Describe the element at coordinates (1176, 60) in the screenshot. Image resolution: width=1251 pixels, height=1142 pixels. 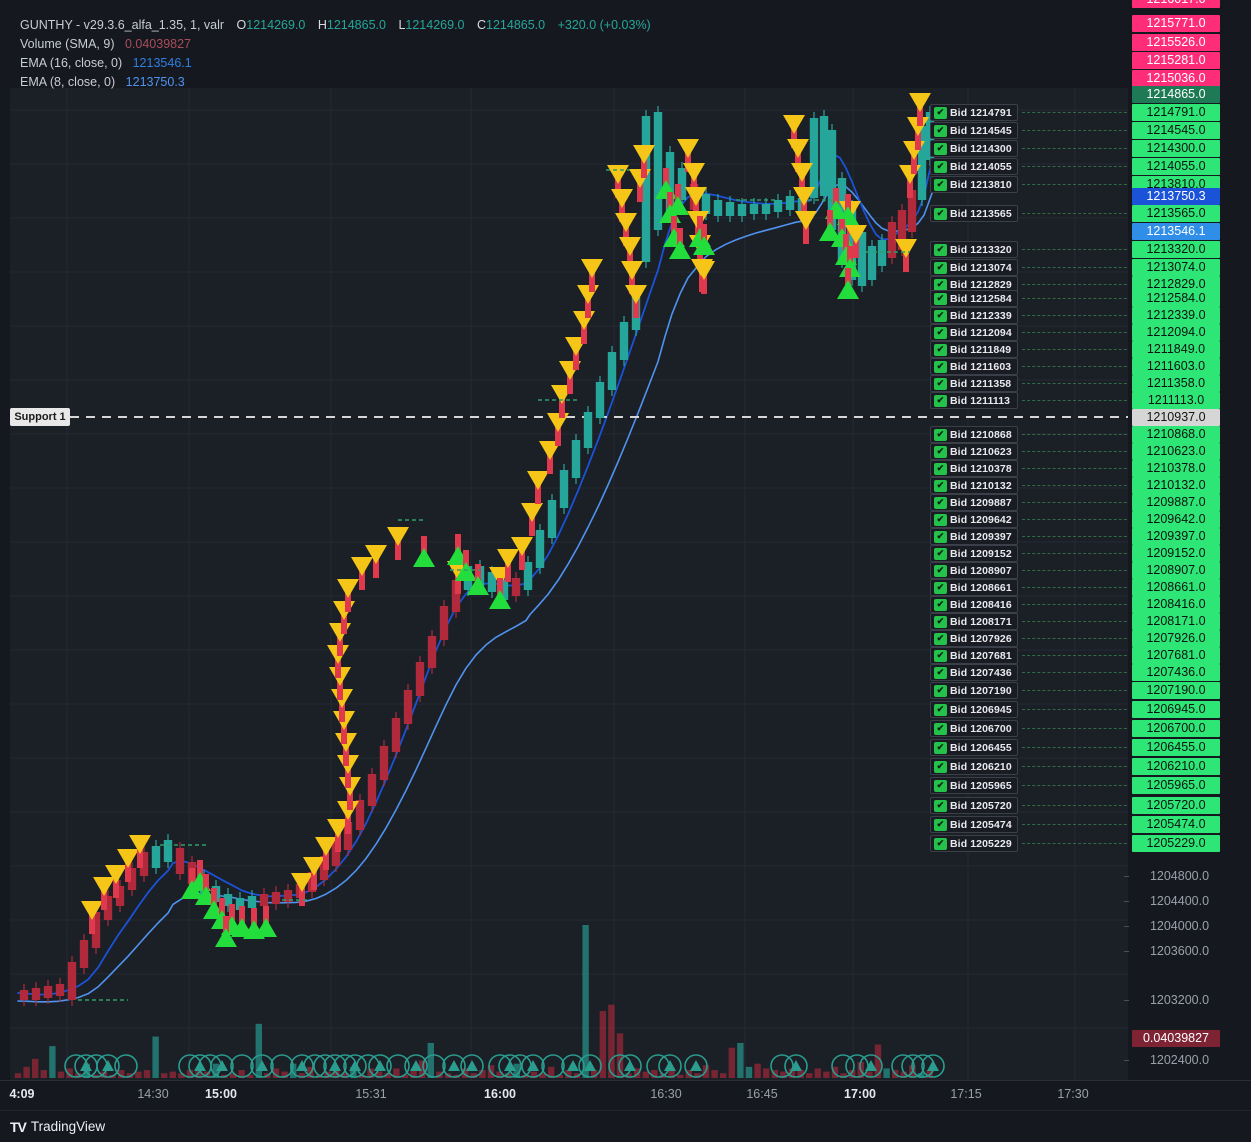
I see `price-tag-ask: 1215281.0` at that location.